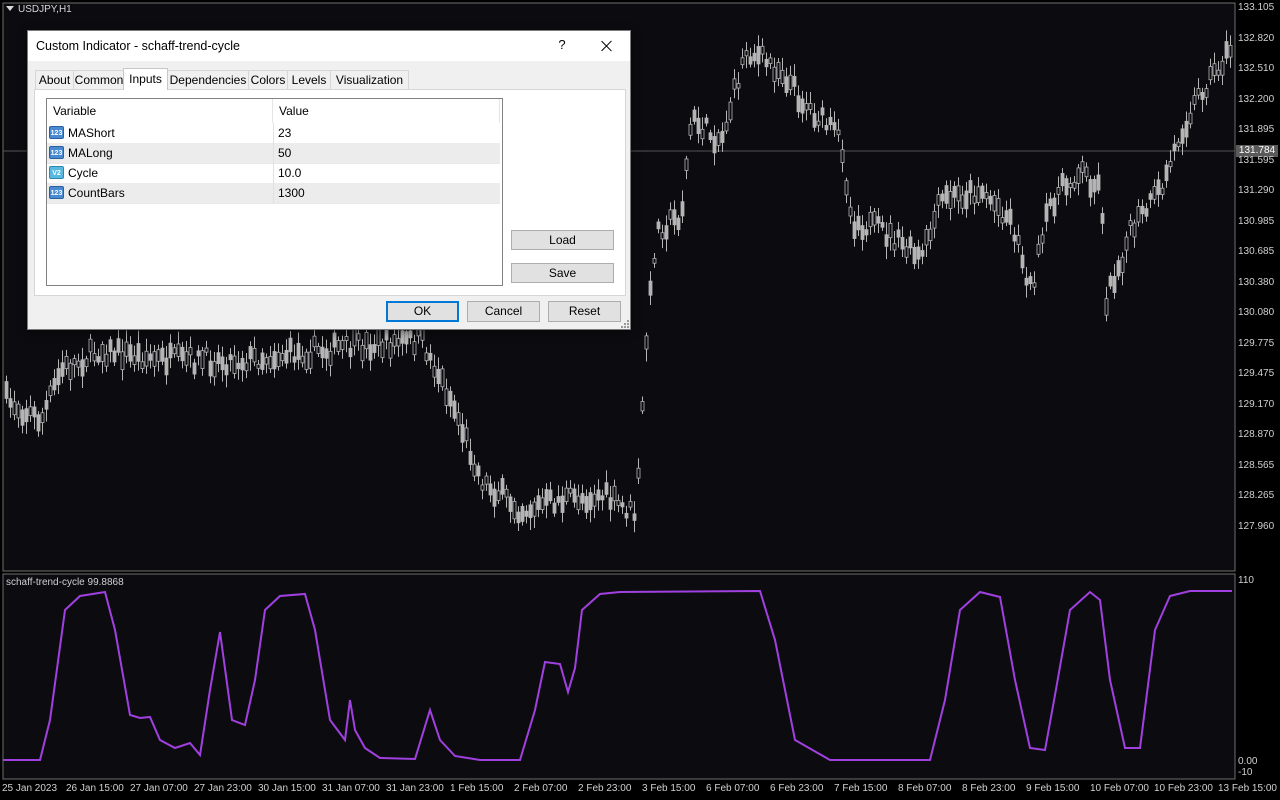 This screenshot has height=800, width=1280. I want to click on param-value: 50, so click(385, 153).